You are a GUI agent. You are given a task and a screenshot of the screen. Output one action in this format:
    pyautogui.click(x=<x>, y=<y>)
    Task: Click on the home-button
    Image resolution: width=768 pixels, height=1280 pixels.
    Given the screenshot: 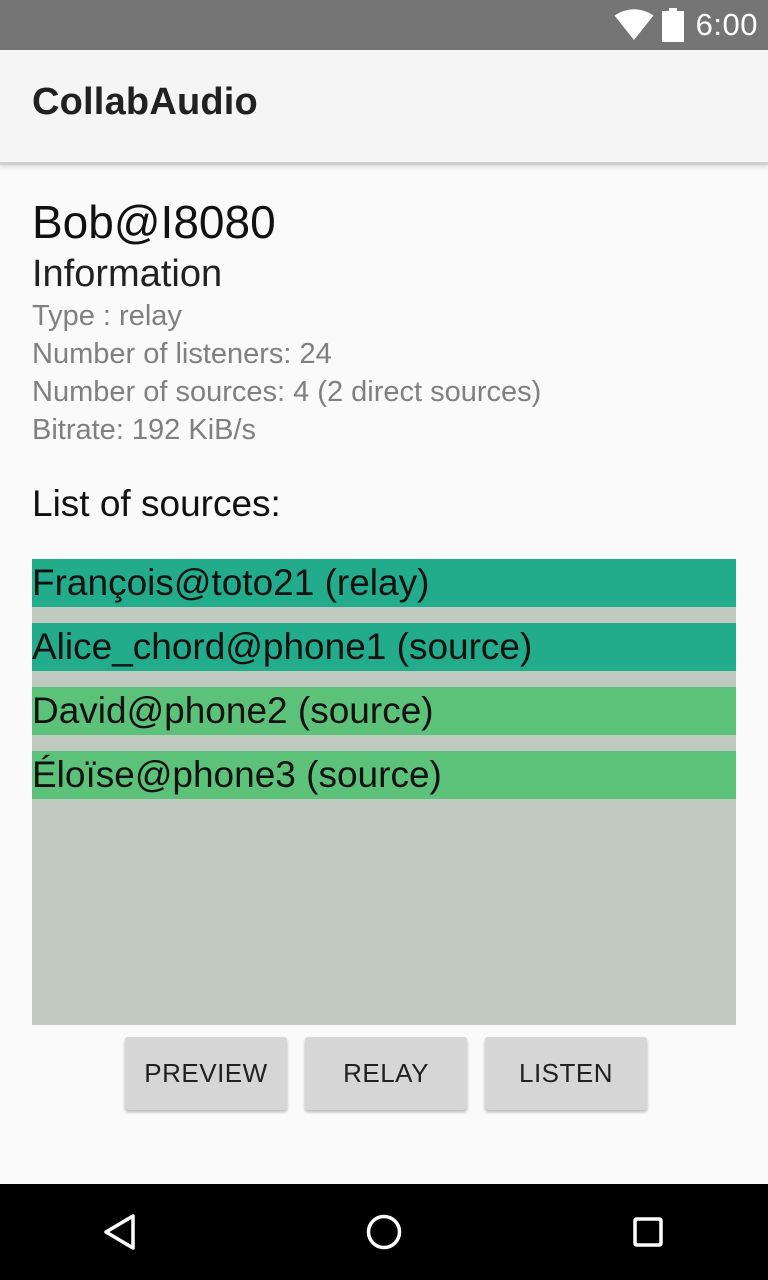 What is the action you would take?
    pyautogui.click(x=384, y=1232)
    